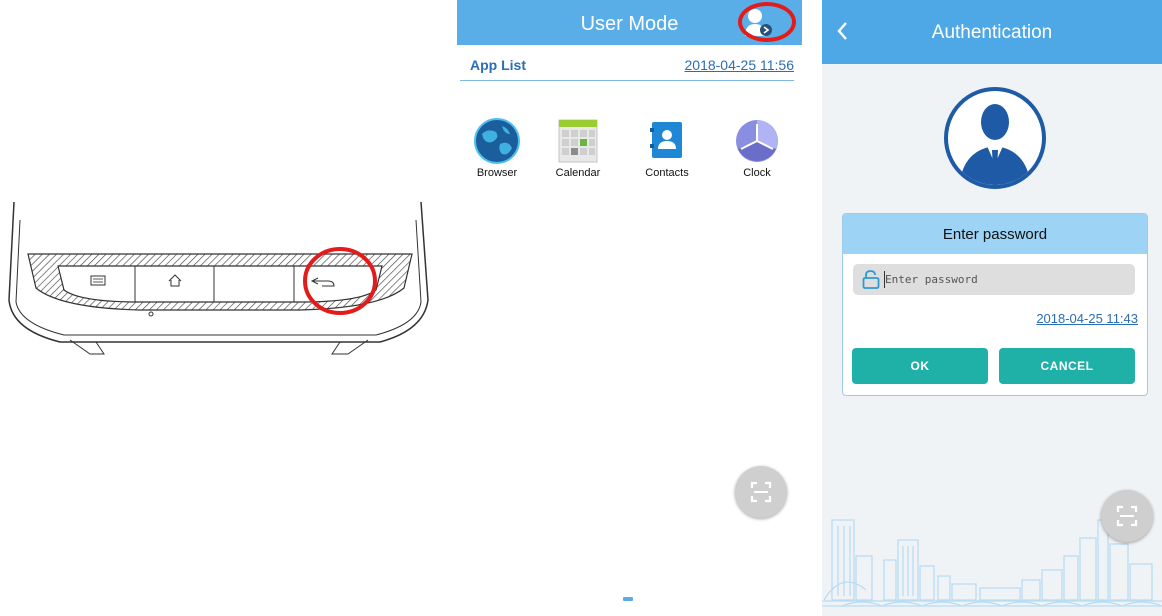 Image resolution: width=1162 pixels, height=616 pixels. I want to click on datetime-link: 2018-04-25 11:43, so click(1087, 318).